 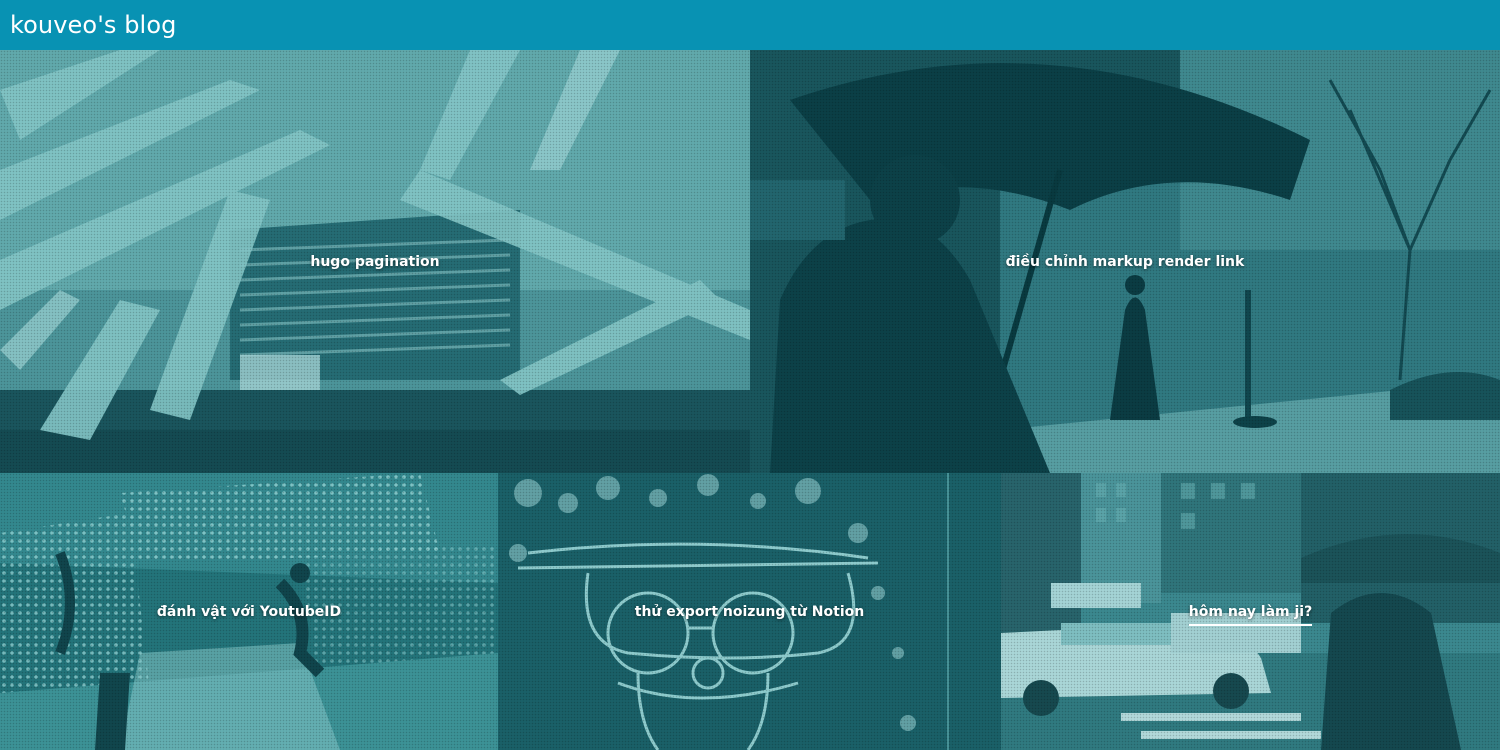 I want to click on post-title: đánh vật với YoutubeID, so click(x=249, y=611).